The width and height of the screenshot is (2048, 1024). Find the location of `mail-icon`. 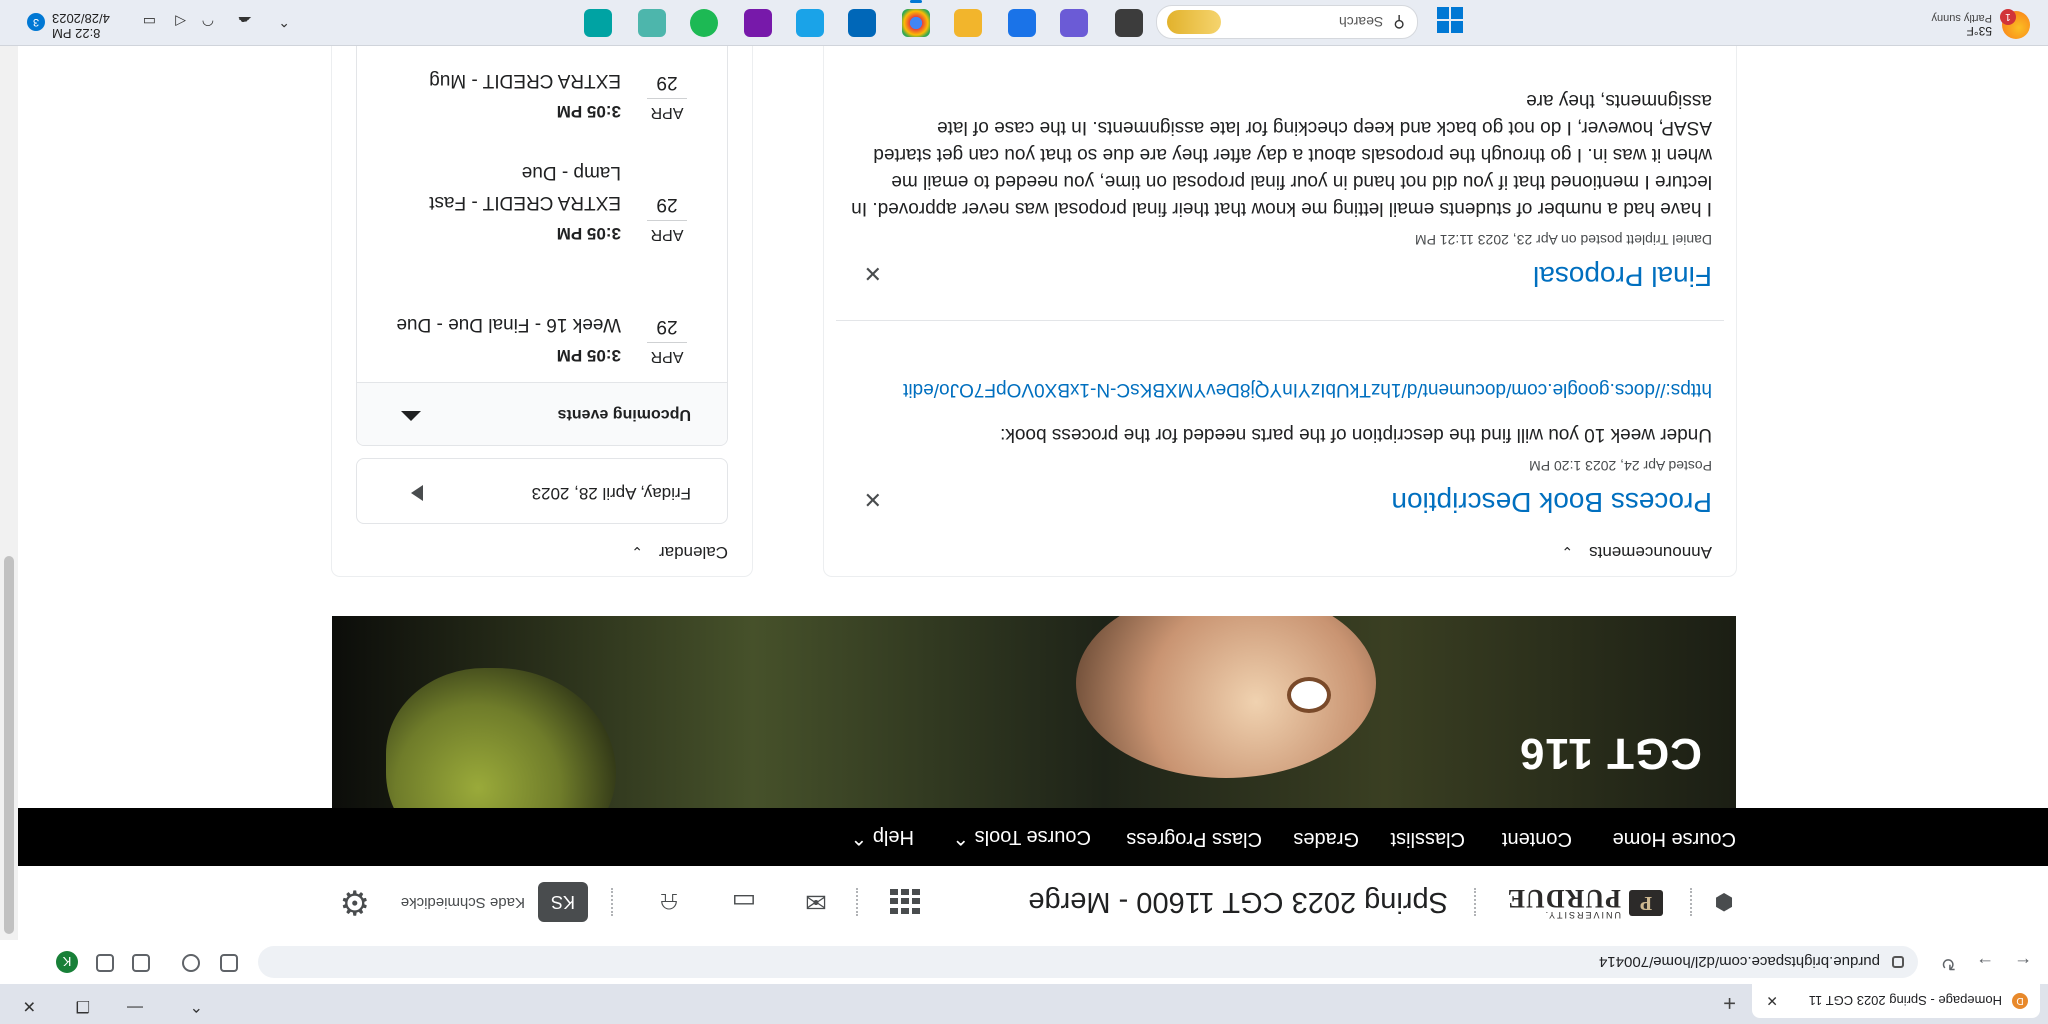

mail-icon is located at coordinates (1022, 23).